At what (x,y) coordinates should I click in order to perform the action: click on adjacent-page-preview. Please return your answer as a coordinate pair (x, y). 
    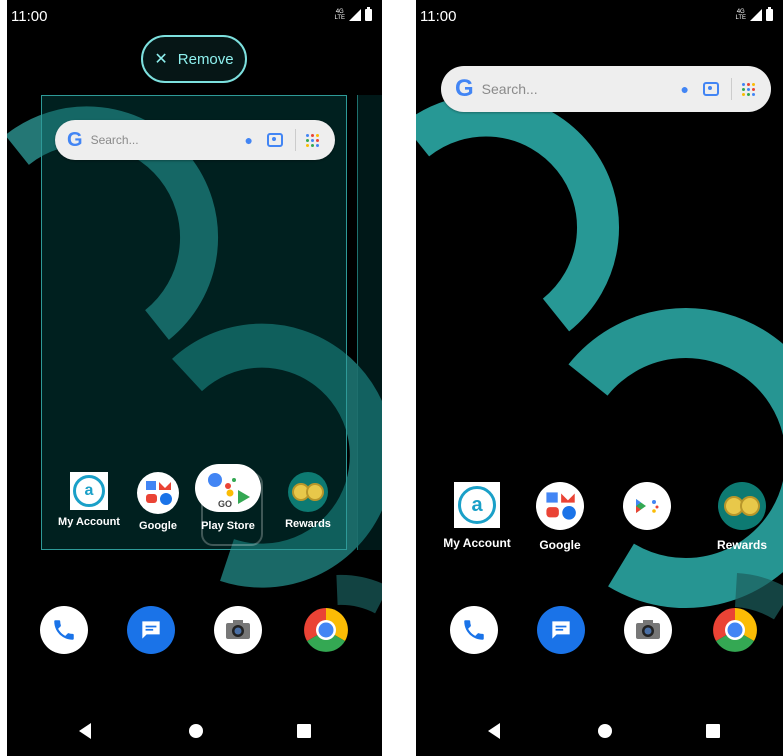
    Looking at the image, I should click on (369, 322).